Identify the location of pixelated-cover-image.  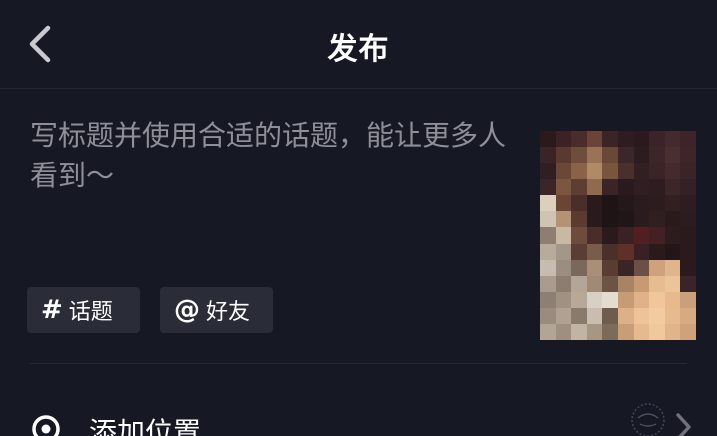
(618, 235).